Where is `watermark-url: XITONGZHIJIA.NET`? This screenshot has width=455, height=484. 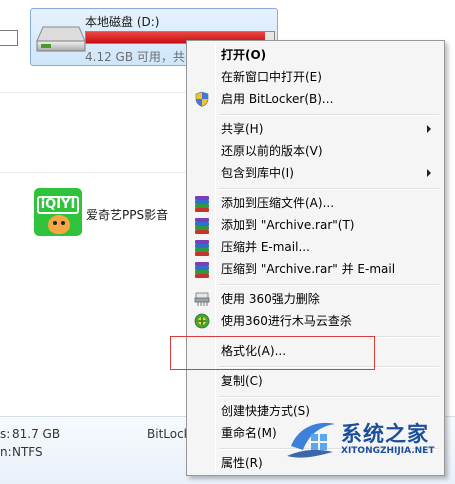
watermark-url: XITONGZHIJIA.NET is located at coordinates (388, 451).